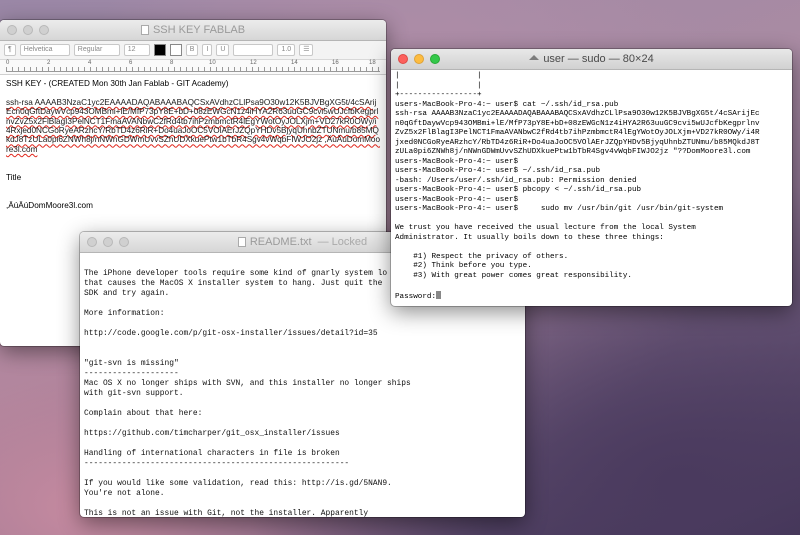  Describe the element at coordinates (335, 63) in the screenshot. I see `ruler-tick-label: 16` at that location.